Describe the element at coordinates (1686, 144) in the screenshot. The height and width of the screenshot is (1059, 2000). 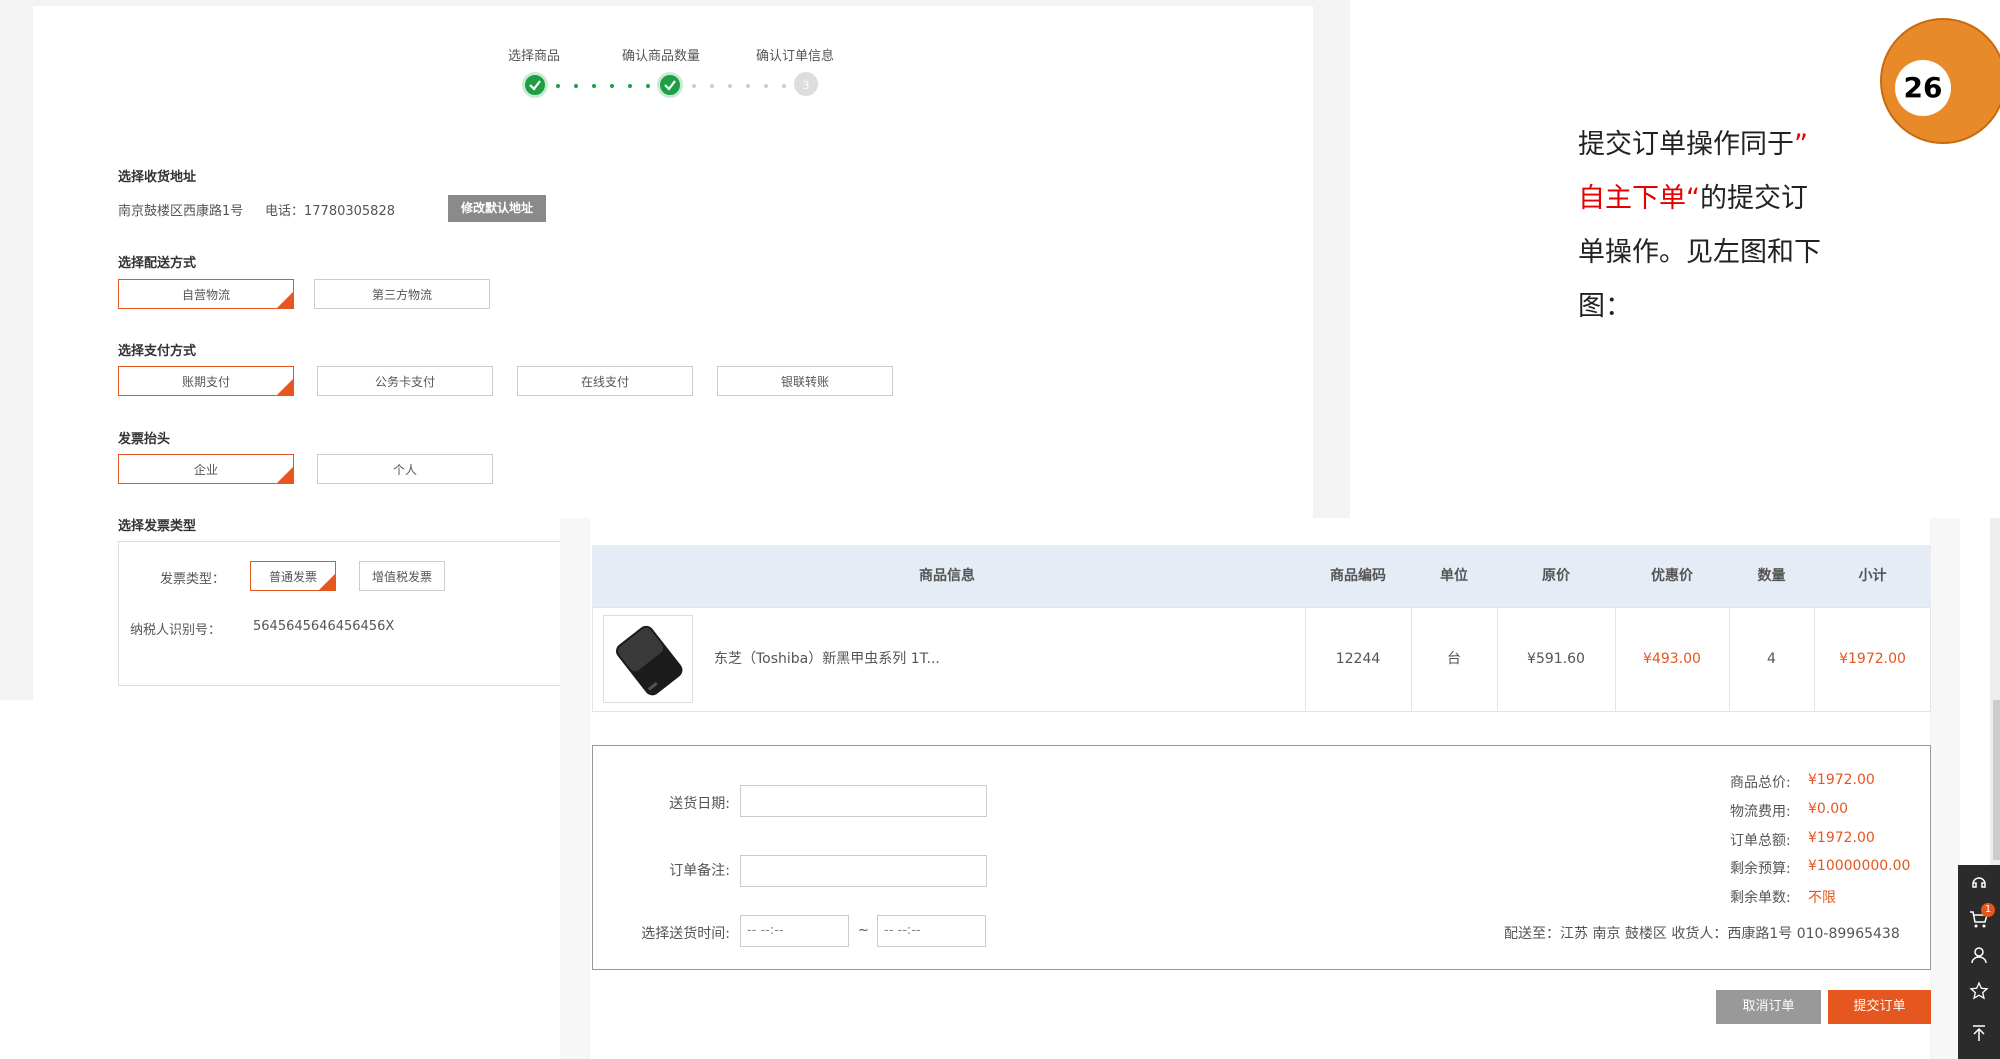
I see `note-line1: 提交订单操作同于` at that location.